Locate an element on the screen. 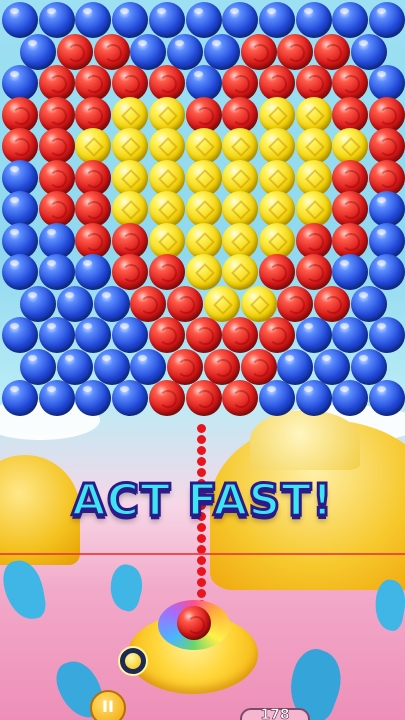 This screenshot has height=720, width=405. act-fast-banner: ACT FAST! is located at coordinates (202, 501).